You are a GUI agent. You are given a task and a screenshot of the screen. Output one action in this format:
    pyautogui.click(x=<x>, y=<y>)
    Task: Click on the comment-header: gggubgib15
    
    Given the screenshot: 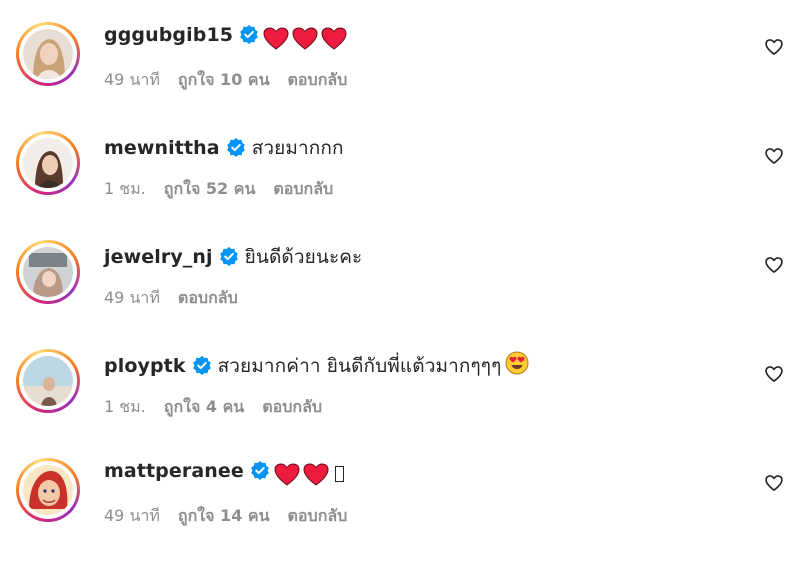 What is the action you would take?
    pyautogui.click(x=227, y=37)
    